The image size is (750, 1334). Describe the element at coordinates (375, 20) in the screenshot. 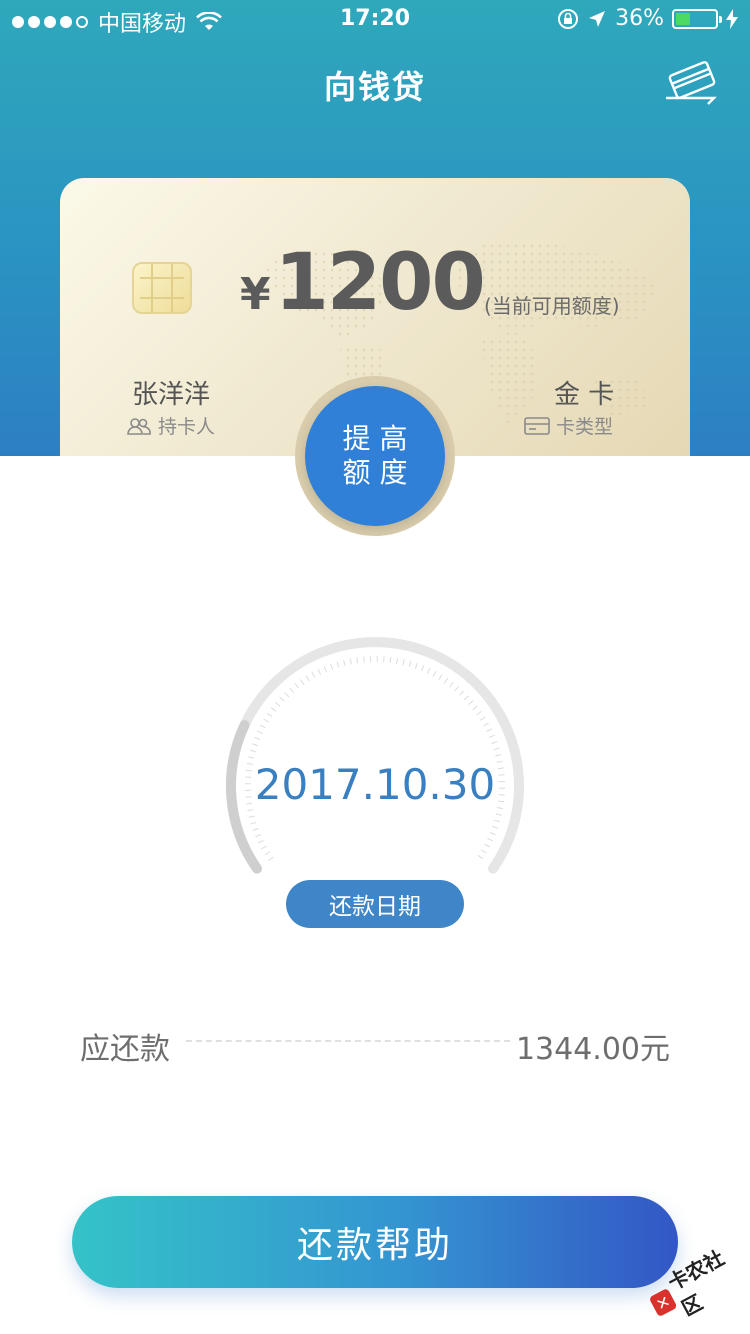

I see `status-bar: 中国移动 17:20 36%` at that location.